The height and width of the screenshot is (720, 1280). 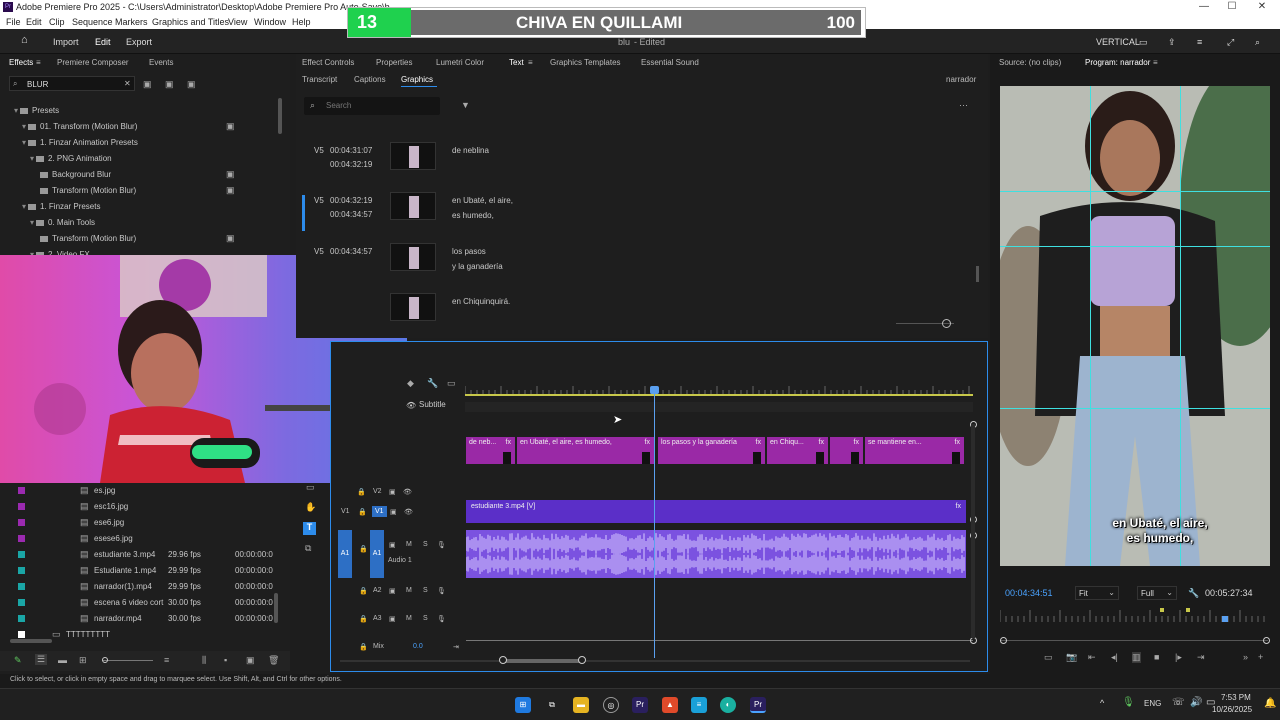 What do you see at coordinates (131, 22) in the screenshot?
I see `menu-markers: Markers` at bounding box center [131, 22].